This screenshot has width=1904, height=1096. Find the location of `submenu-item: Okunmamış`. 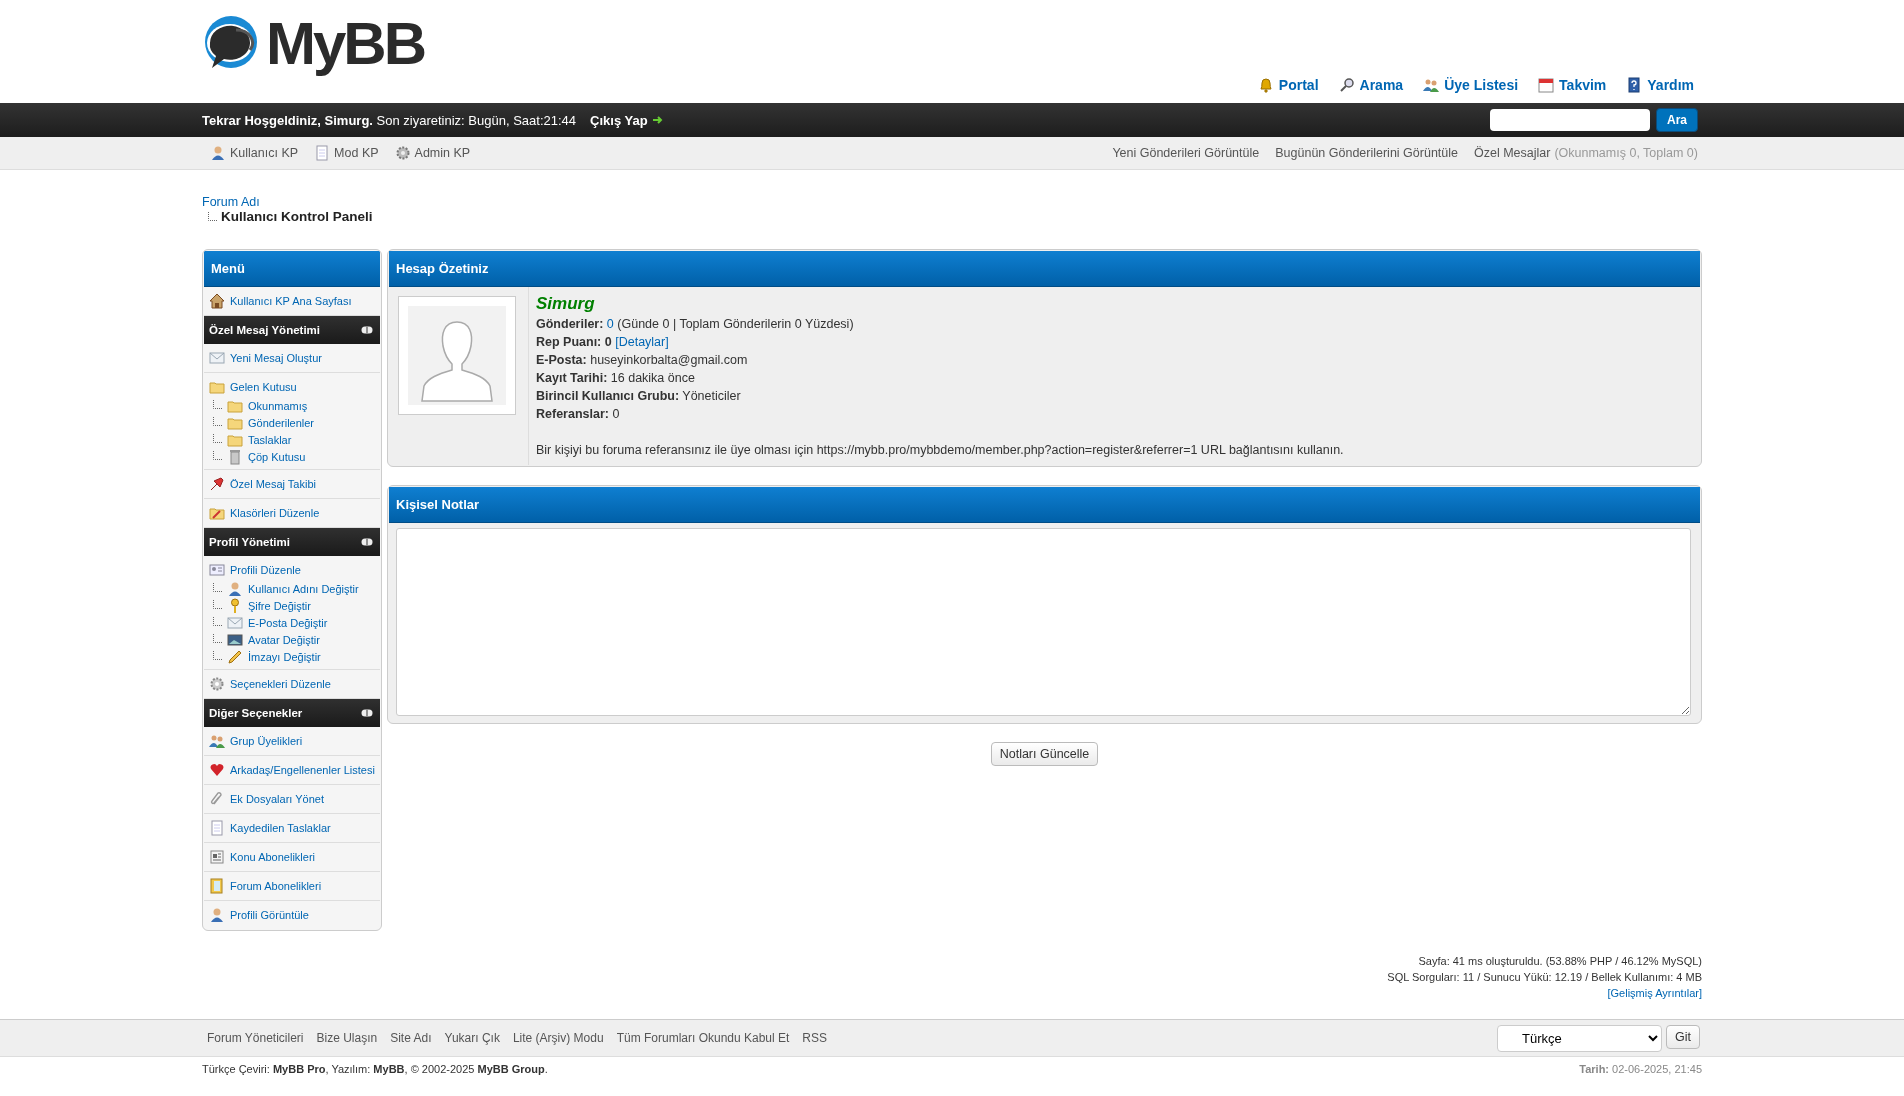

submenu-item: Okunmamış is located at coordinates (292, 405).